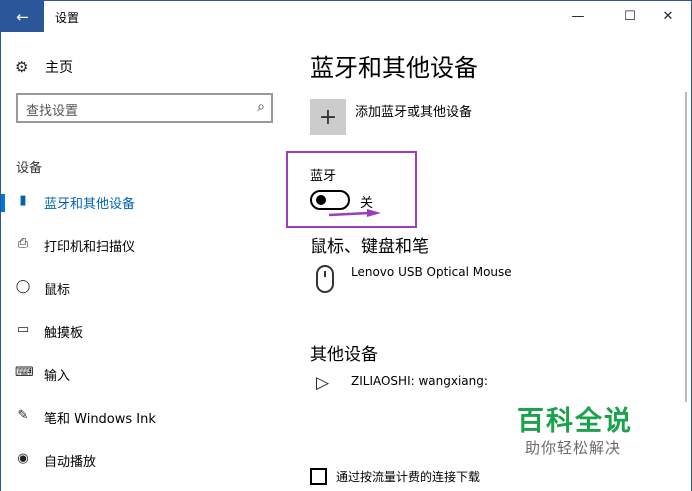  What do you see at coordinates (23, 200) in the screenshot?
I see `bluetooth-devices-icon: ▮` at bounding box center [23, 200].